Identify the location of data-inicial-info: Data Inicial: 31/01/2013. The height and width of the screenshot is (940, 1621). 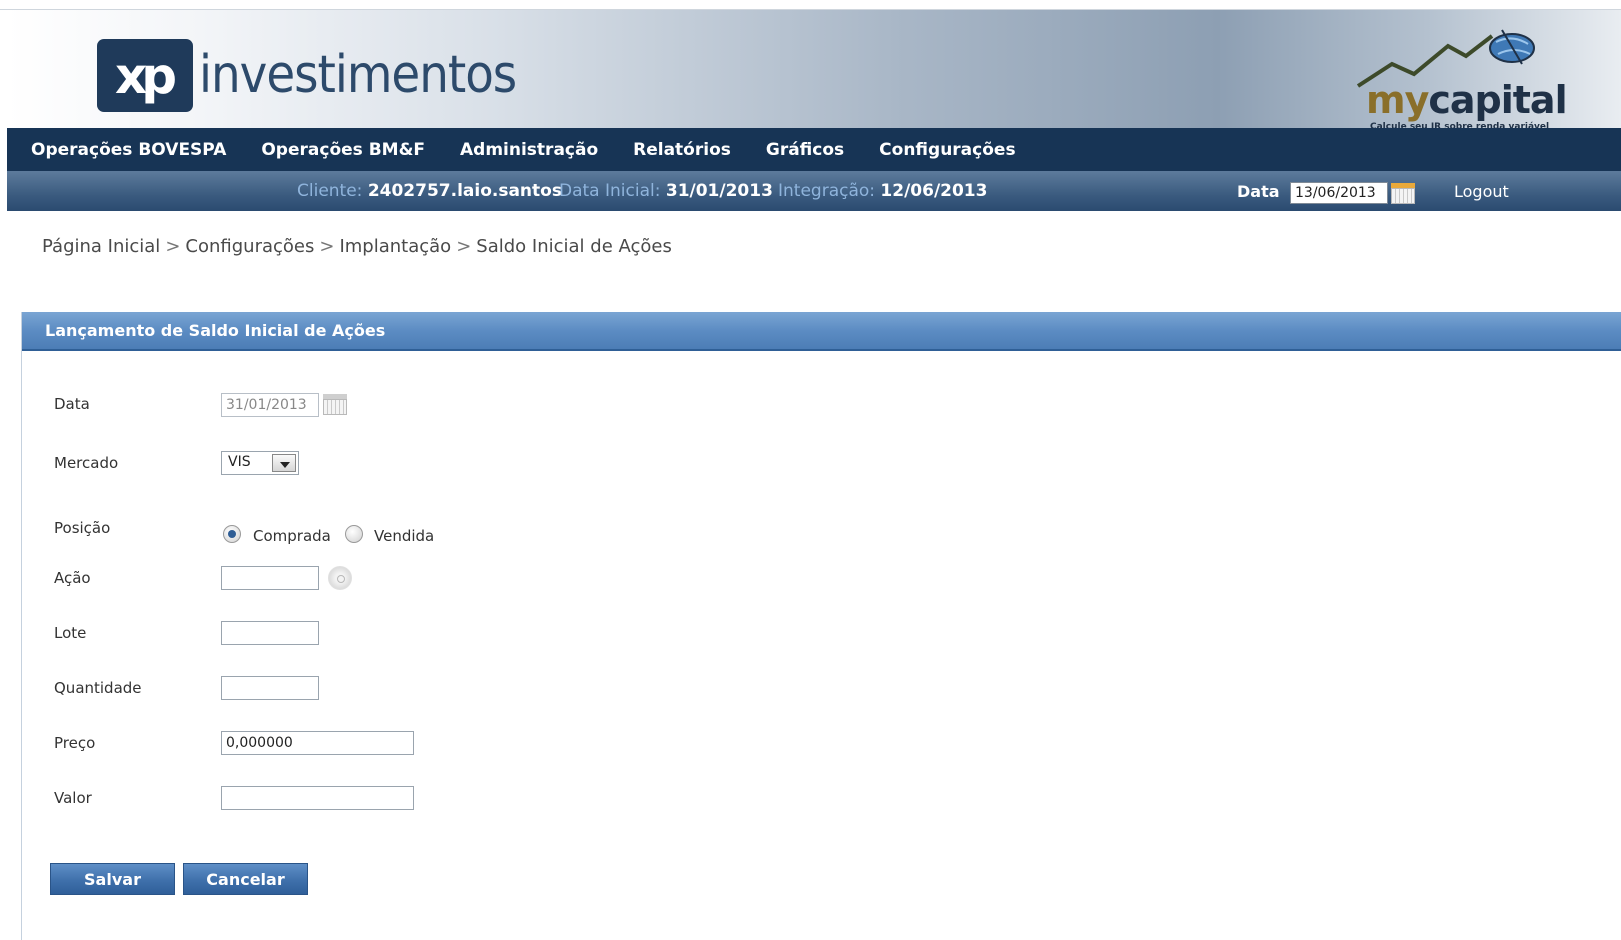
(666, 191).